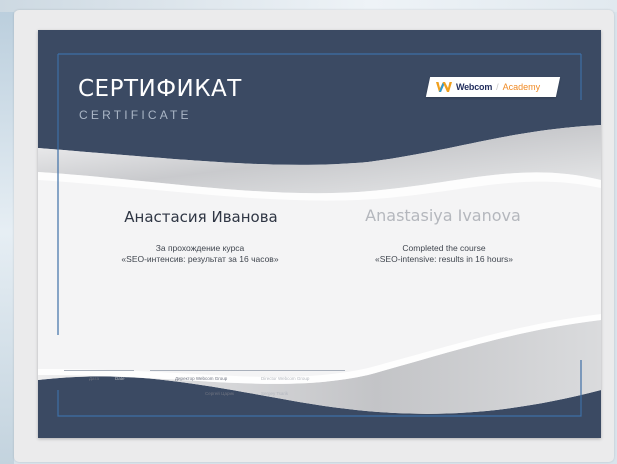  I want to click on background-edge, so click(7, 232).